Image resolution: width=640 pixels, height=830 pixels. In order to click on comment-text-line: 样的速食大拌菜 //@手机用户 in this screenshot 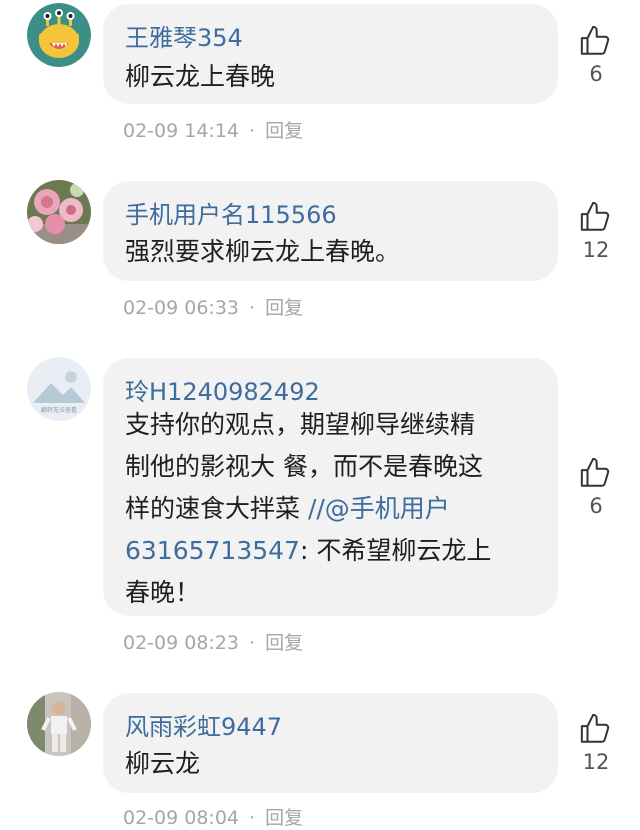, I will do `click(335, 509)`.